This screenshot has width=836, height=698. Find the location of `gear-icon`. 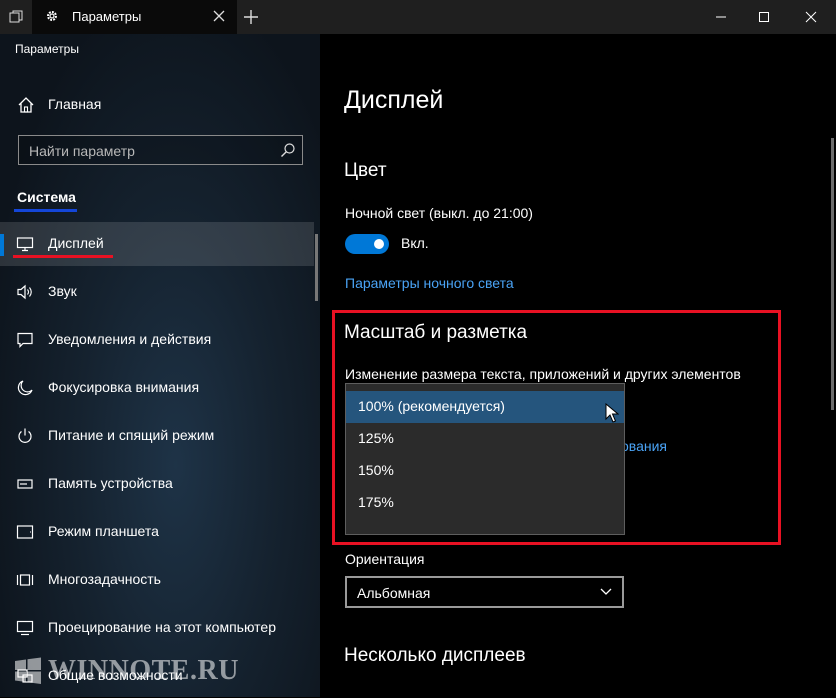

gear-icon is located at coordinates (52, 16).